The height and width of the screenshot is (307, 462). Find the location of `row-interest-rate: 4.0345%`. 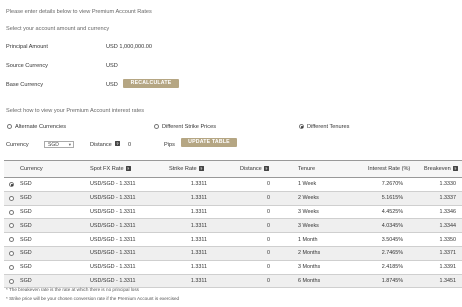

row-interest-rate: 4.0345% is located at coordinates (392, 225).